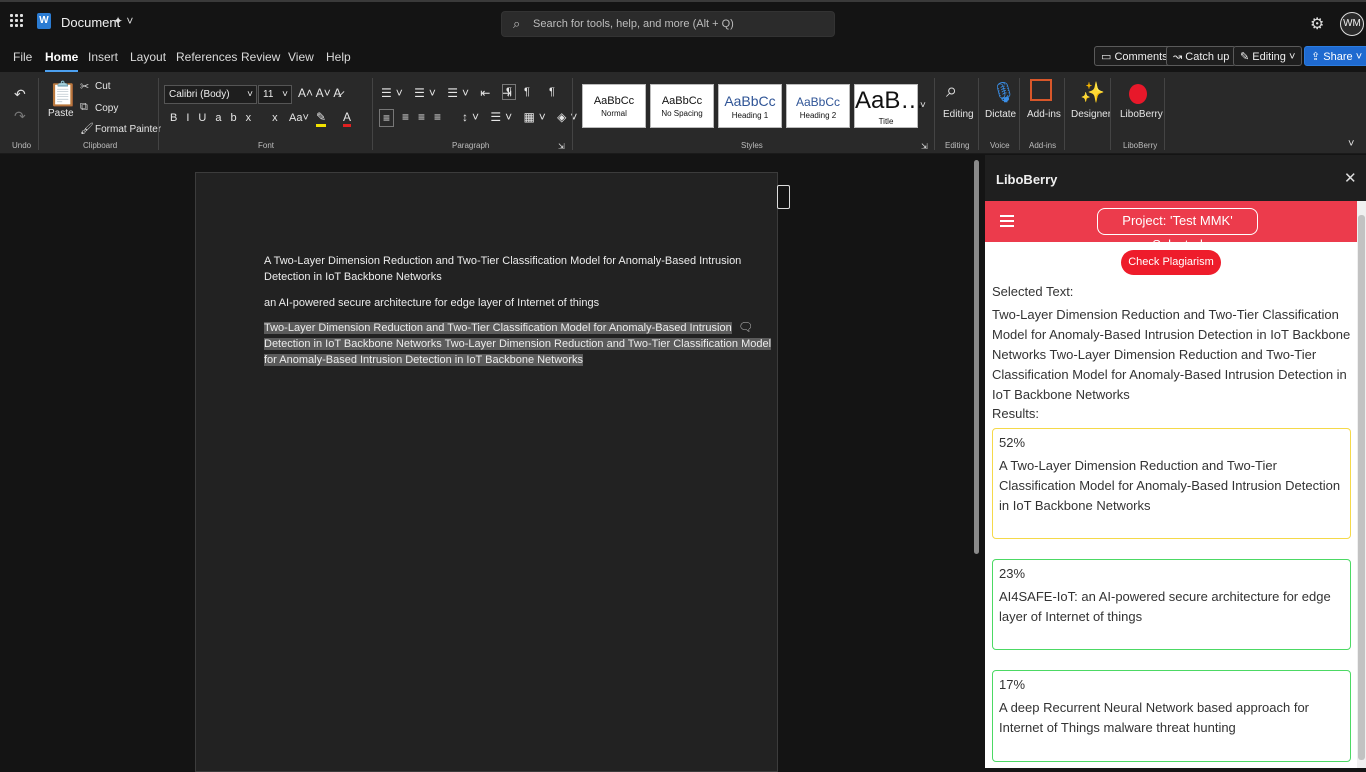 The width and height of the screenshot is (1366, 772). Describe the element at coordinates (745, 327) in the screenshot. I see `add-comment-icon: 🗨` at that location.